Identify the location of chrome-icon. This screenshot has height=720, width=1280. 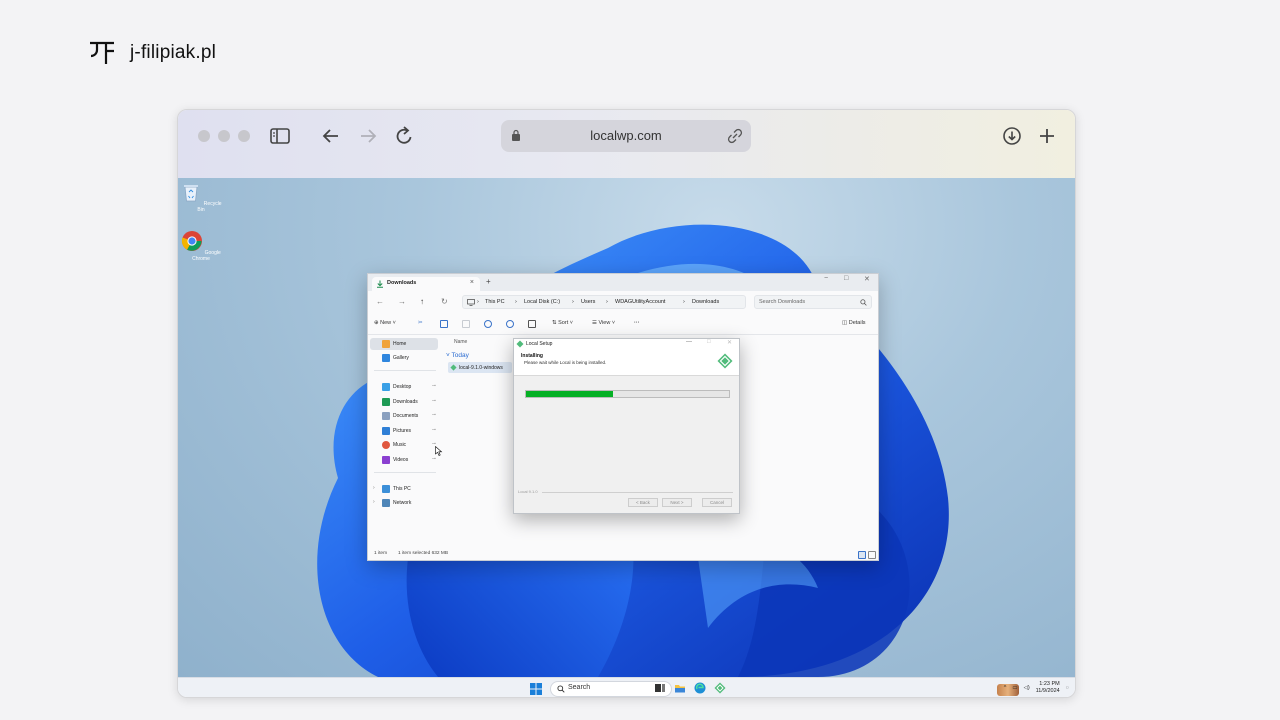
(192, 241).